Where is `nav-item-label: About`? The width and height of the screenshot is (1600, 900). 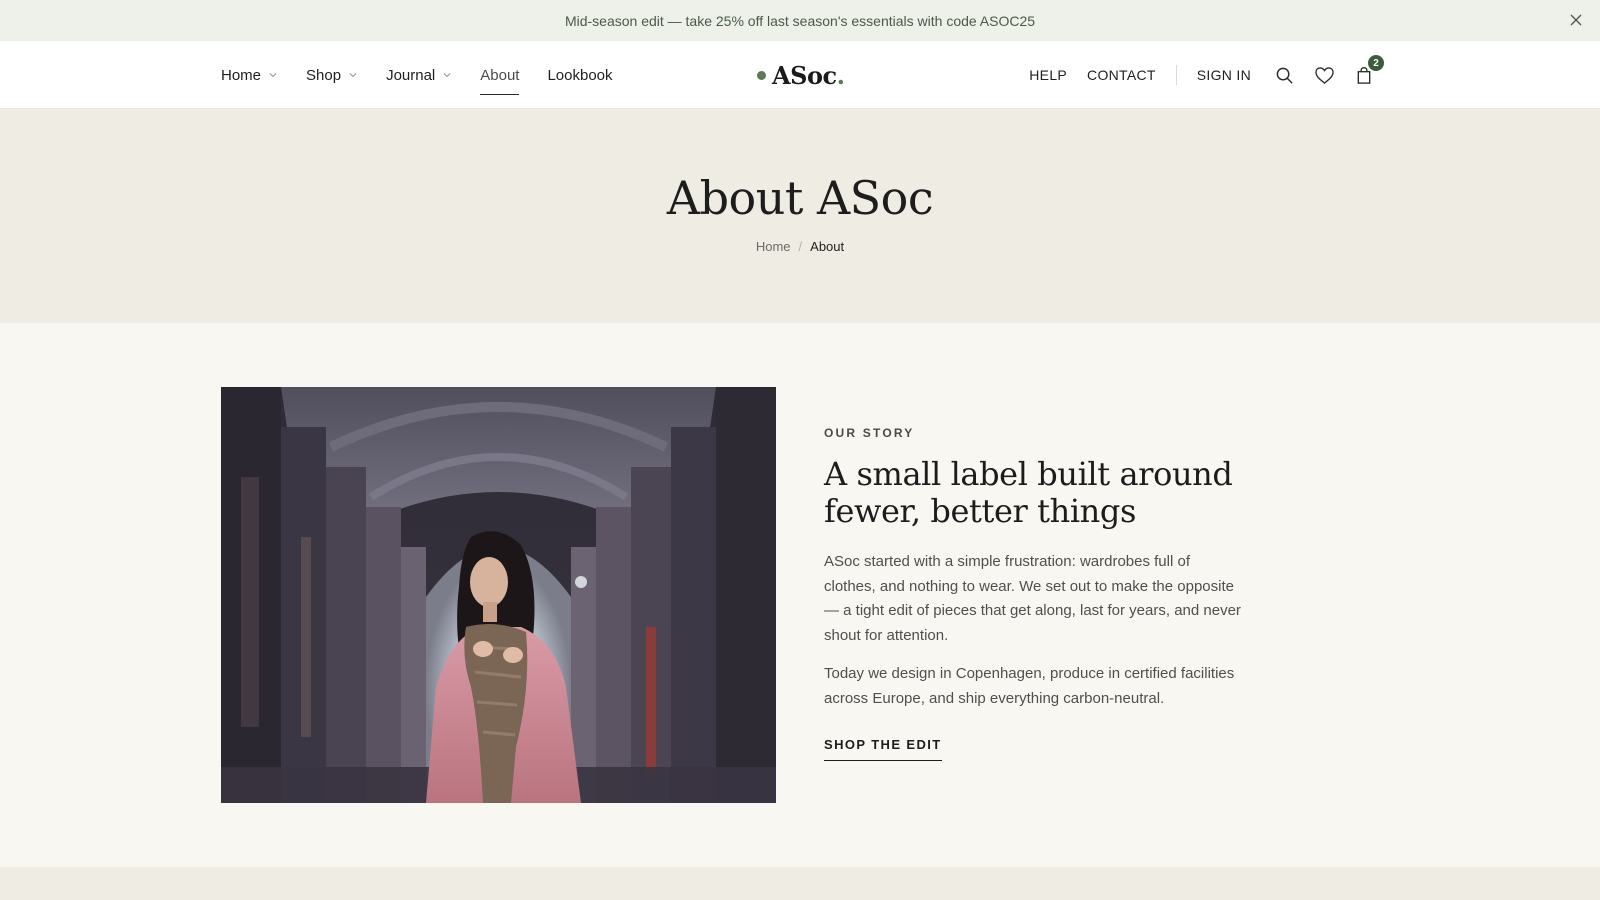
nav-item-label: About is located at coordinates (500, 75).